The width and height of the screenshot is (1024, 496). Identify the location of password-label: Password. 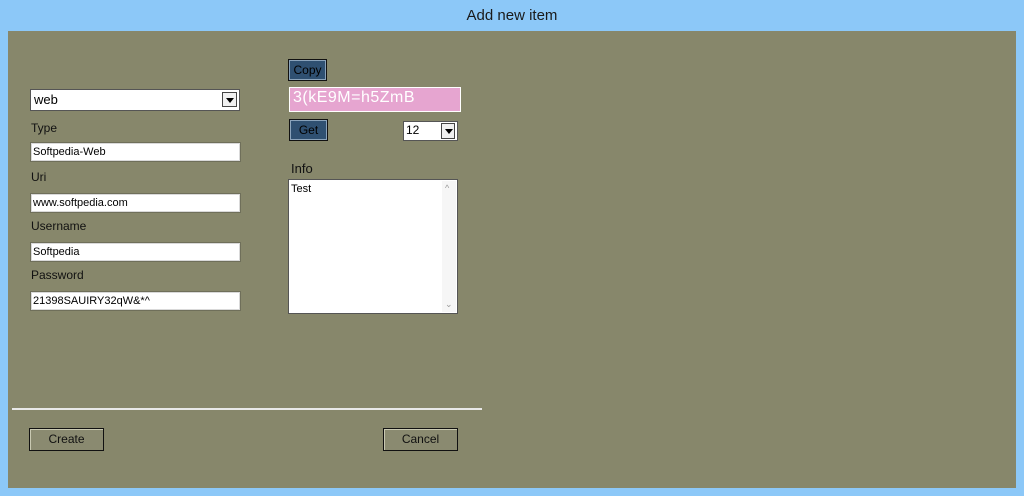
(57, 275).